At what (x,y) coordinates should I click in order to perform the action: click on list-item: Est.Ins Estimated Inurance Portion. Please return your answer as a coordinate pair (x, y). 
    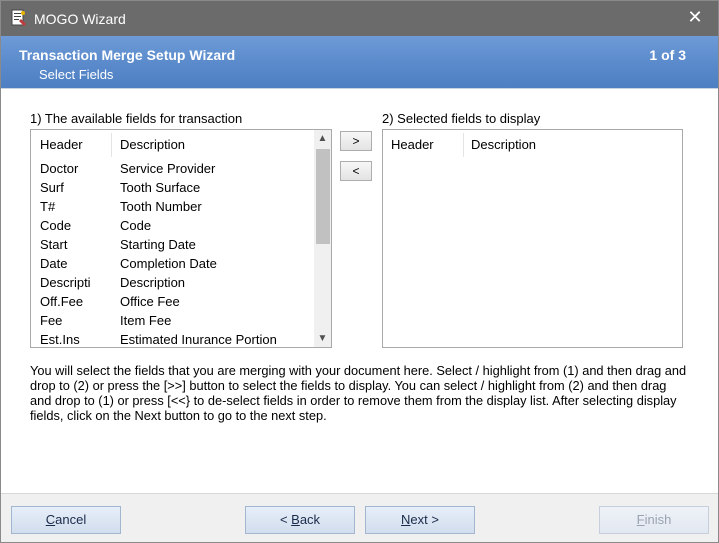
    Looking at the image, I should click on (171, 339).